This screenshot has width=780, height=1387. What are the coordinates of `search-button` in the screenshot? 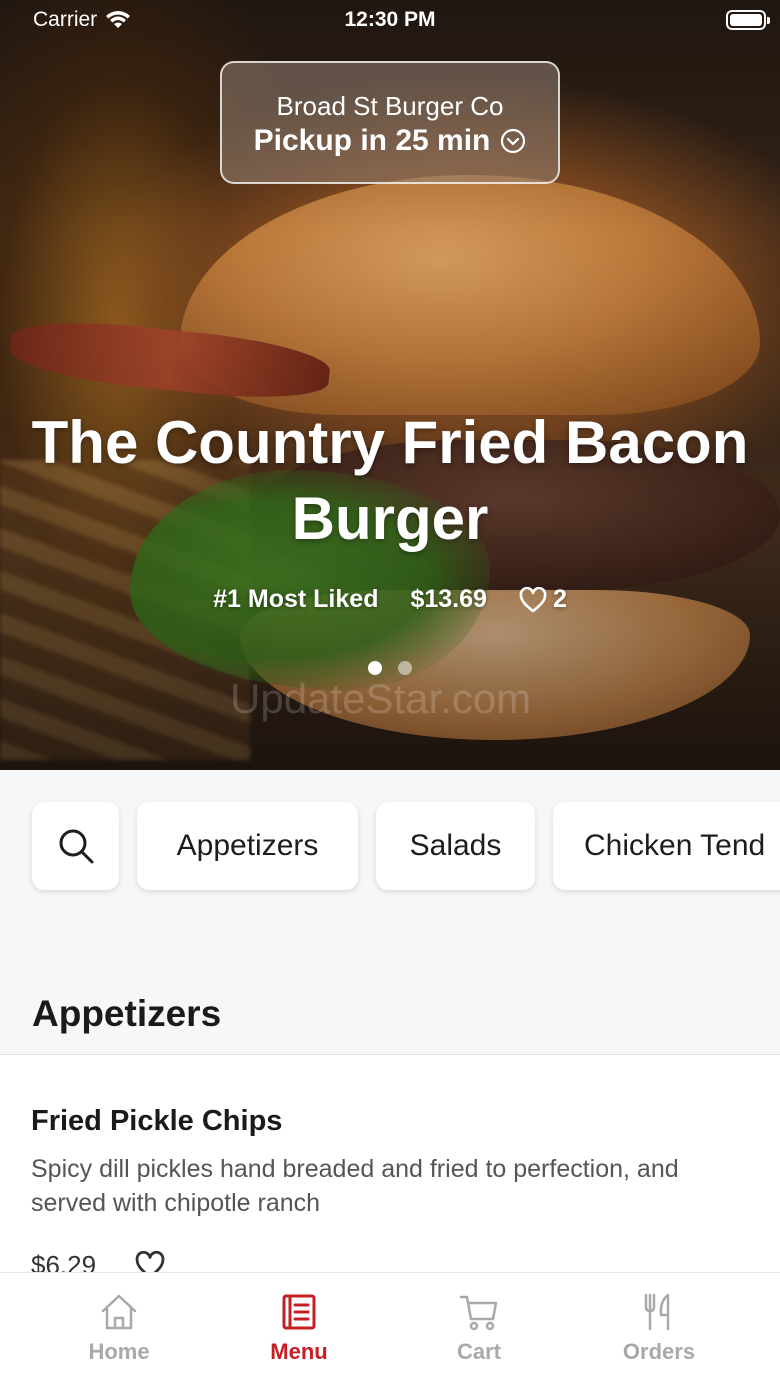 It's located at (75, 846).